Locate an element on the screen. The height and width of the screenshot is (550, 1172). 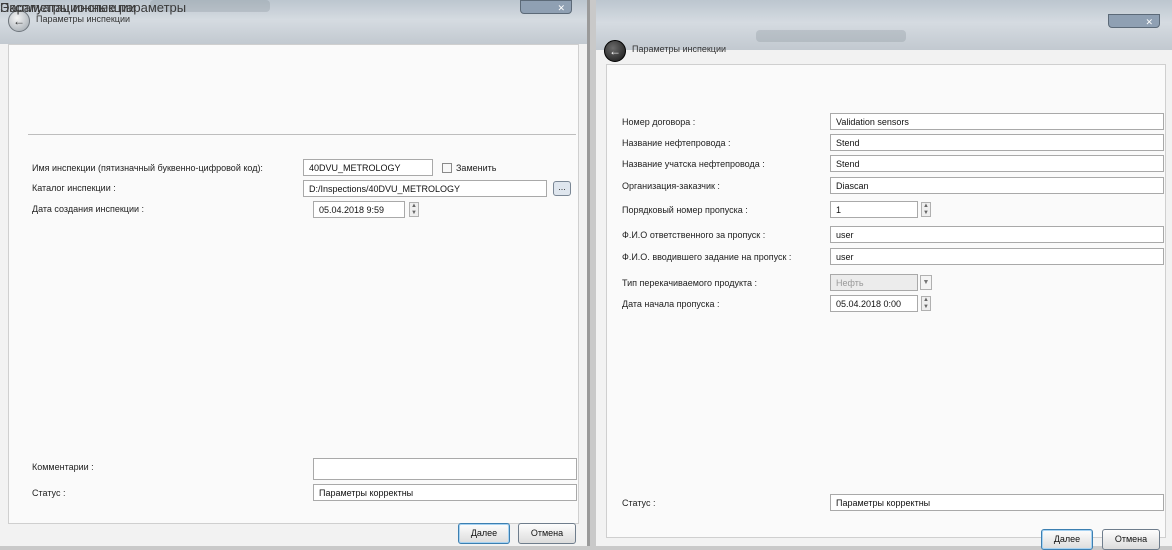
comments-input is located at coordinates (445, 469).